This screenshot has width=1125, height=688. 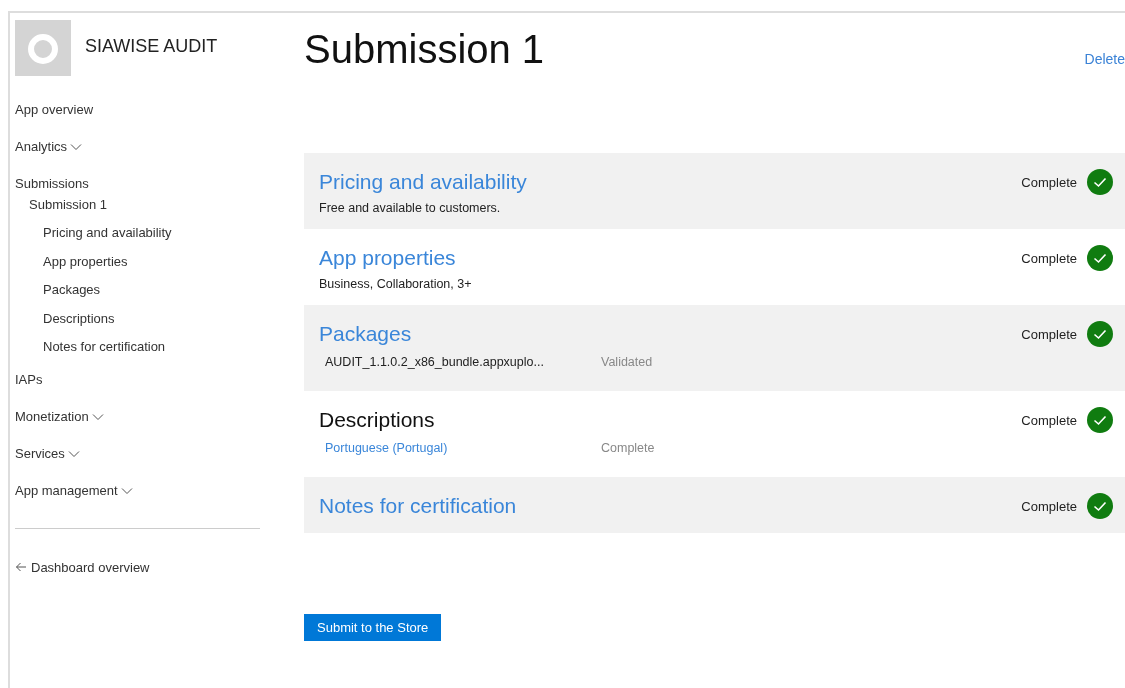 I want to click on section-title: Descriptions, so click(x=377, y=420).